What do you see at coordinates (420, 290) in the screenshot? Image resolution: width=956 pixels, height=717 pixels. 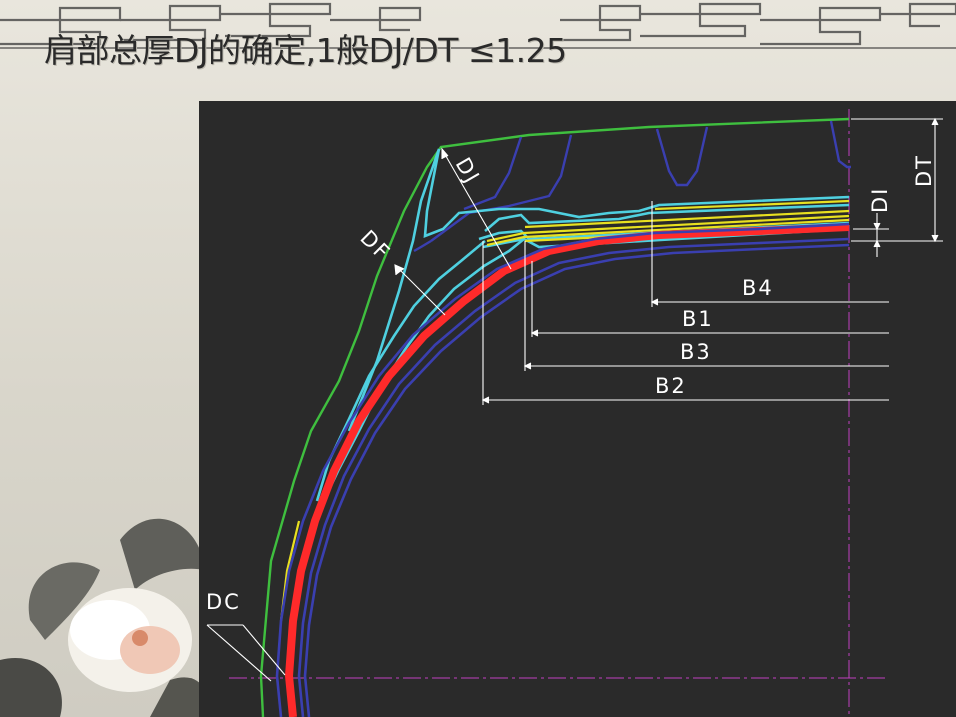 I see `df-dimension` at bounding box center [420, 290].